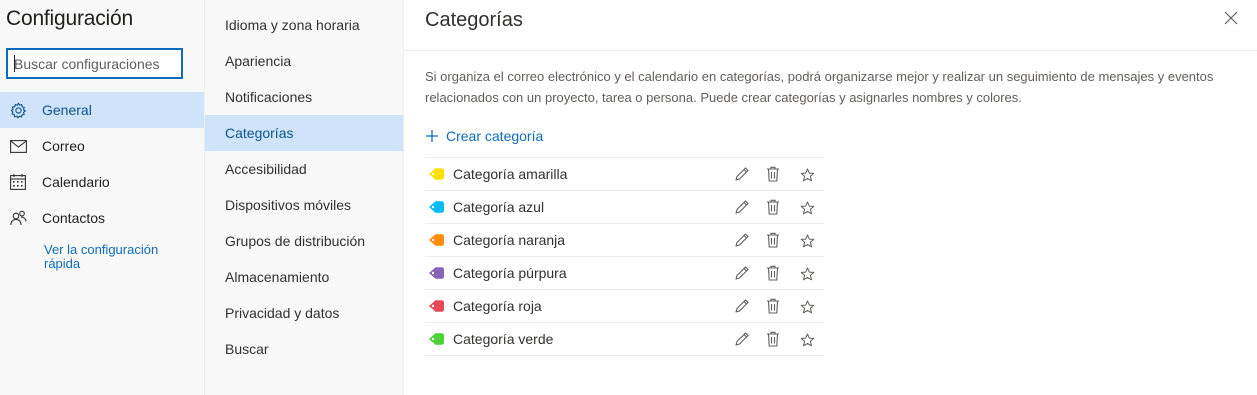 This screenshot has width=1257, height=395. Describe the element at coordinates (499, 207) in the screenshot. I see `category-name: Categoría azul` at that location.